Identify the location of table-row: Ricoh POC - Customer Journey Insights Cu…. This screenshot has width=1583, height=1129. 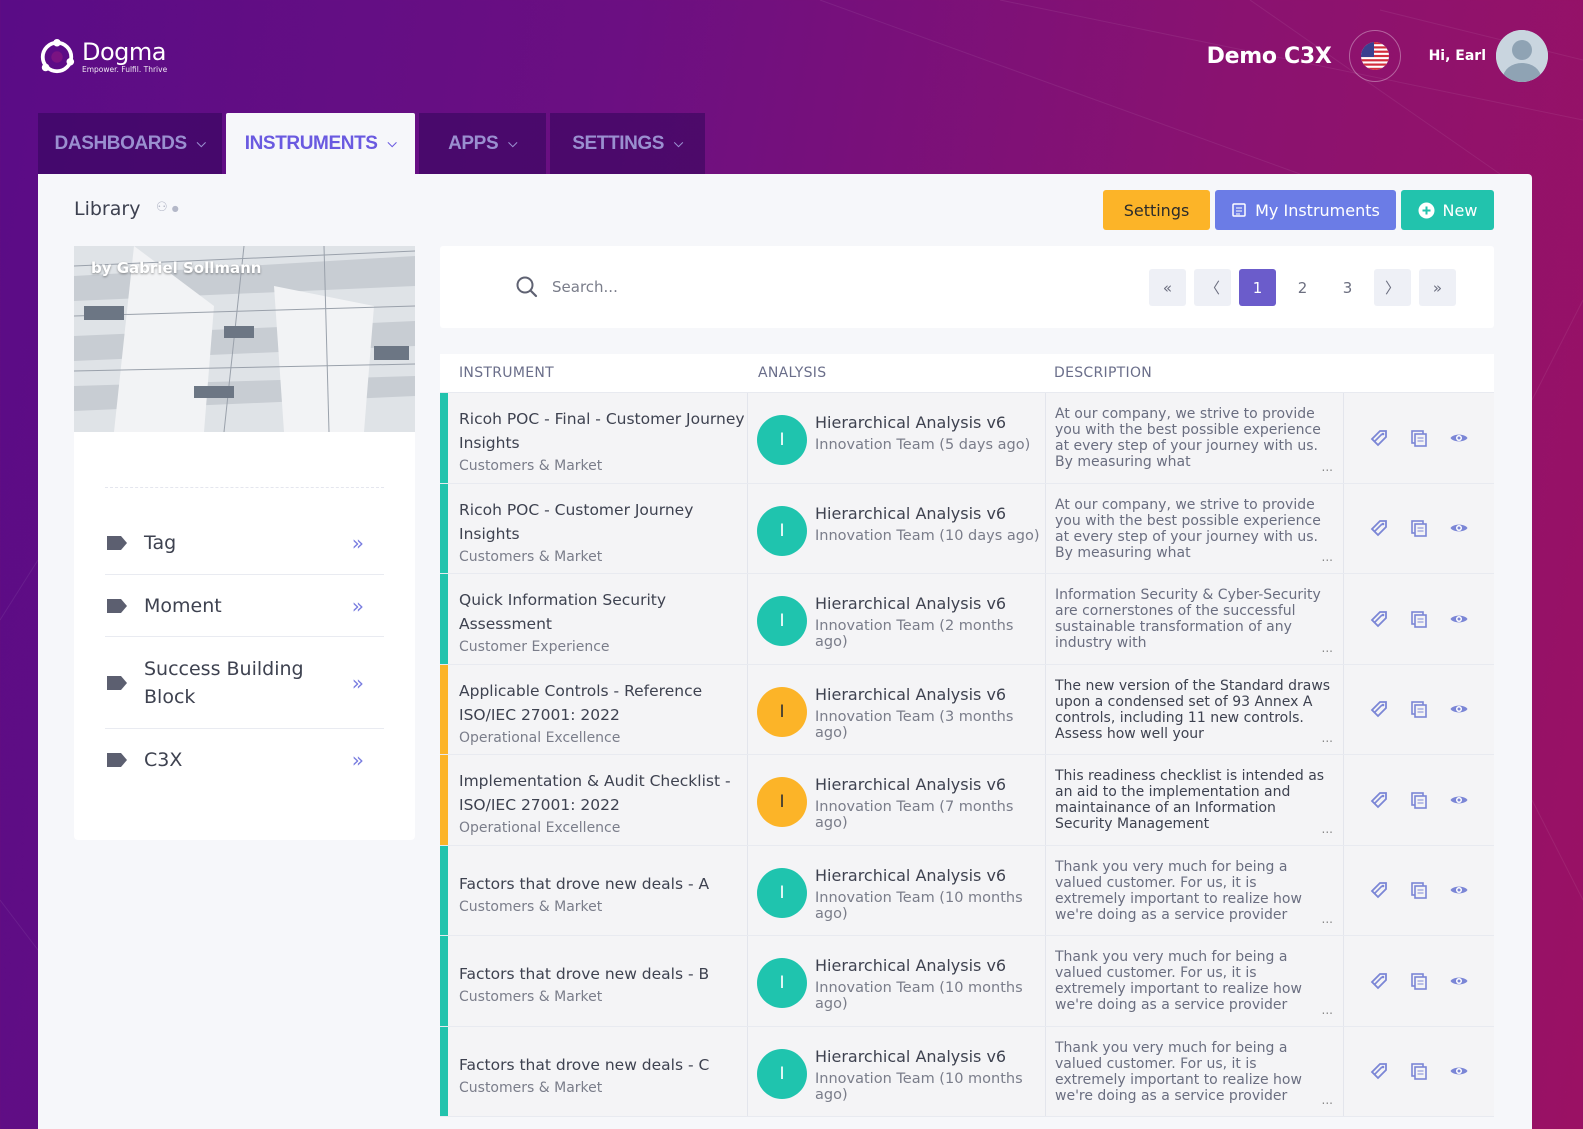
(967, 528).